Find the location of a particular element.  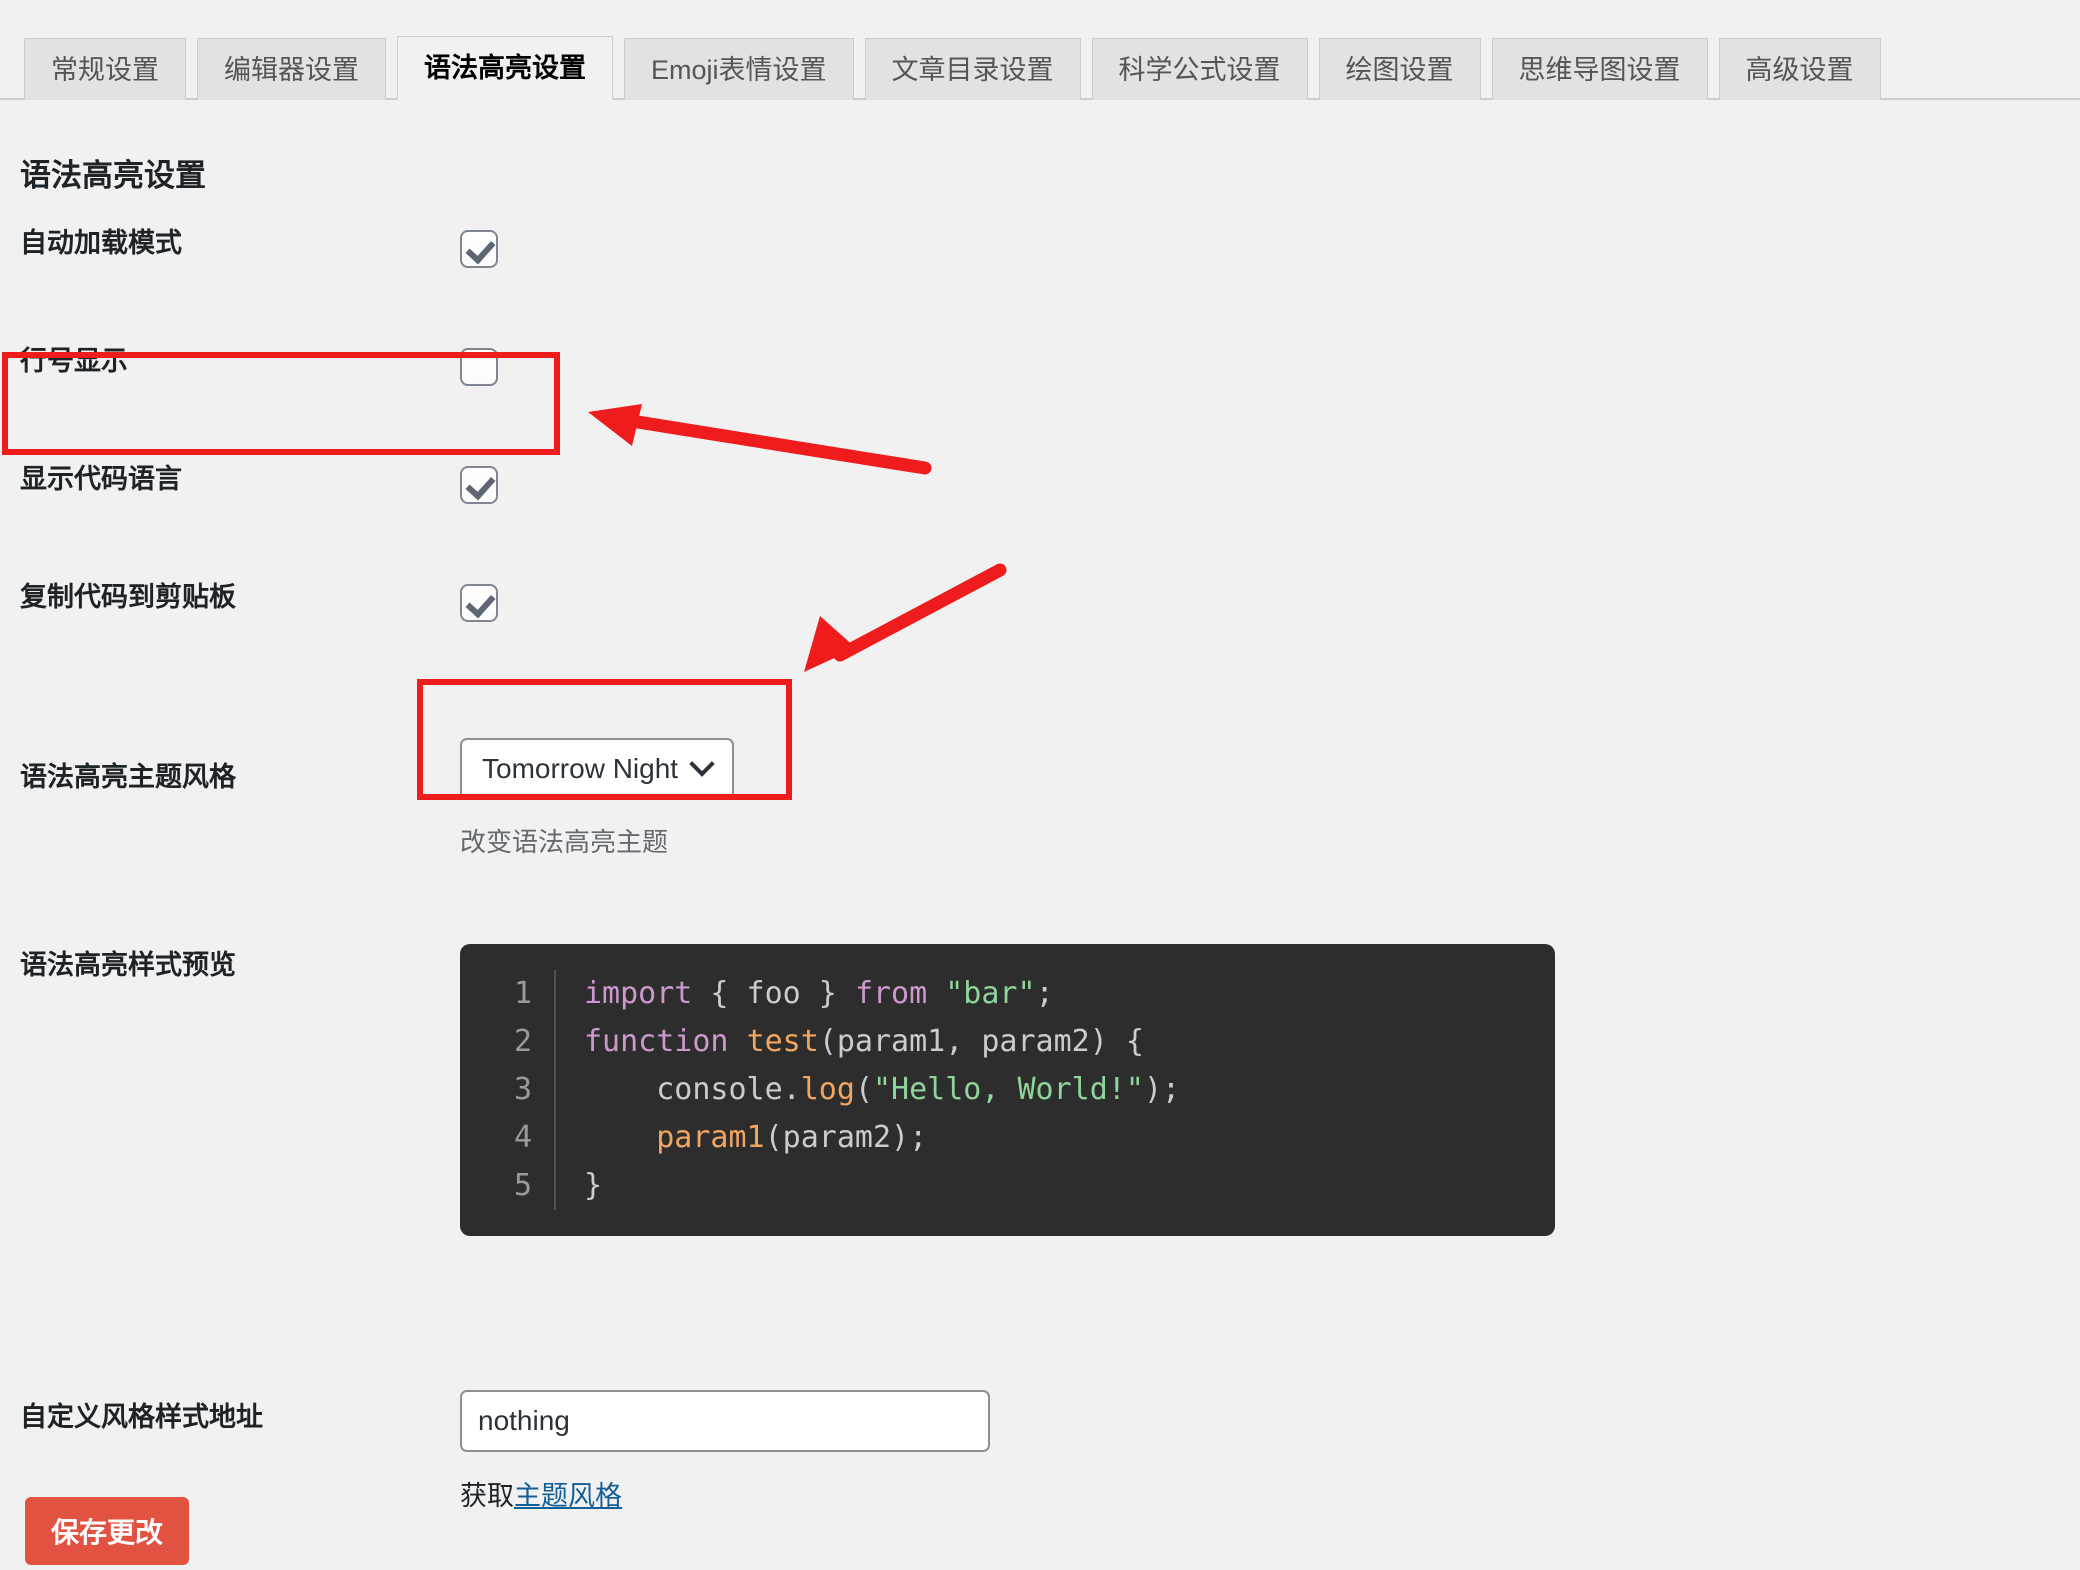

label-autoload: 自动加载模式 is located at coordinates (101, 243).